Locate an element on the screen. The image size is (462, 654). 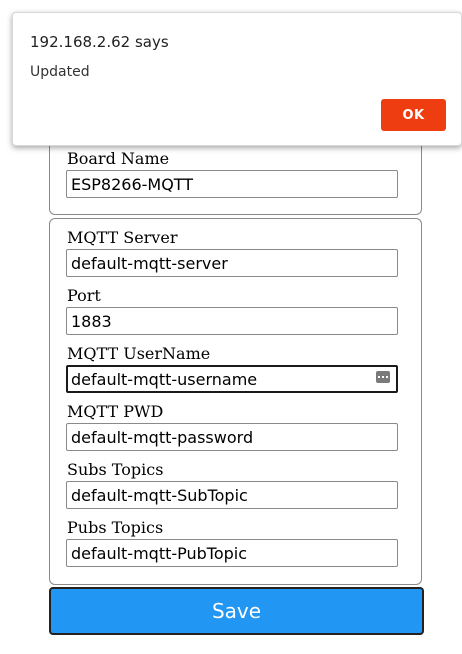
port-input is located at coordinates (232, 321).